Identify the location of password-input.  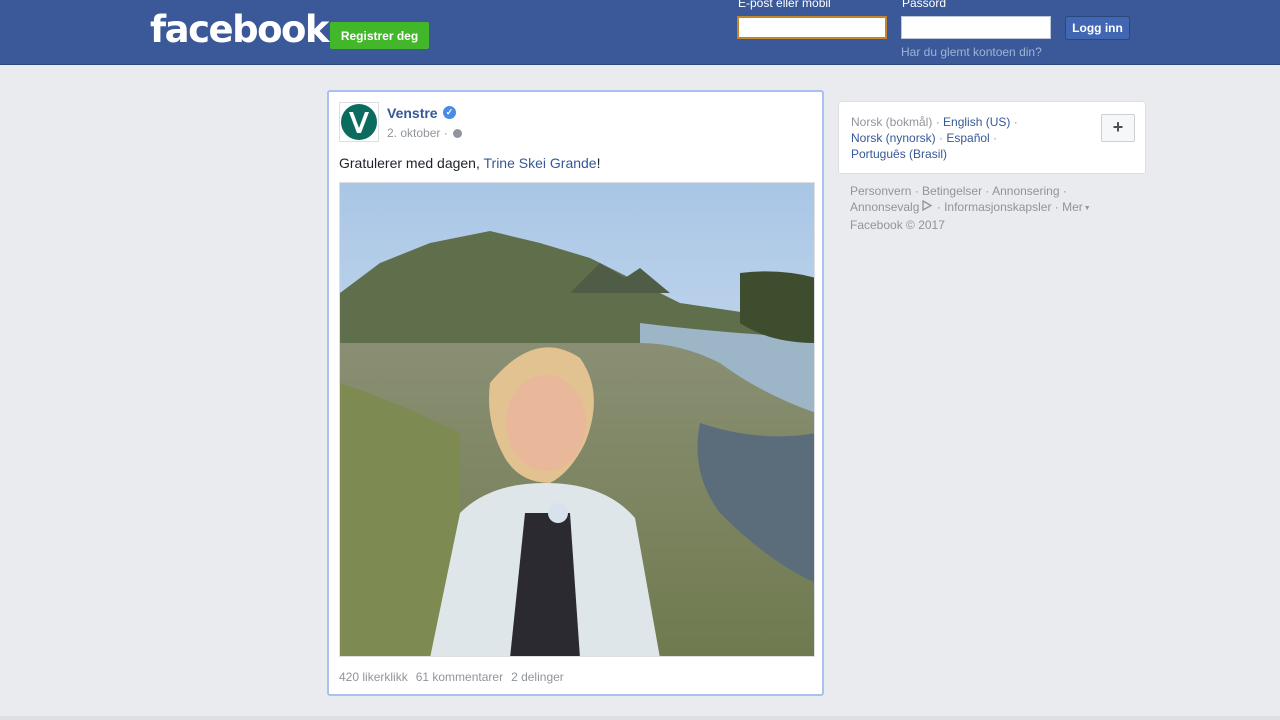
(976, 27).